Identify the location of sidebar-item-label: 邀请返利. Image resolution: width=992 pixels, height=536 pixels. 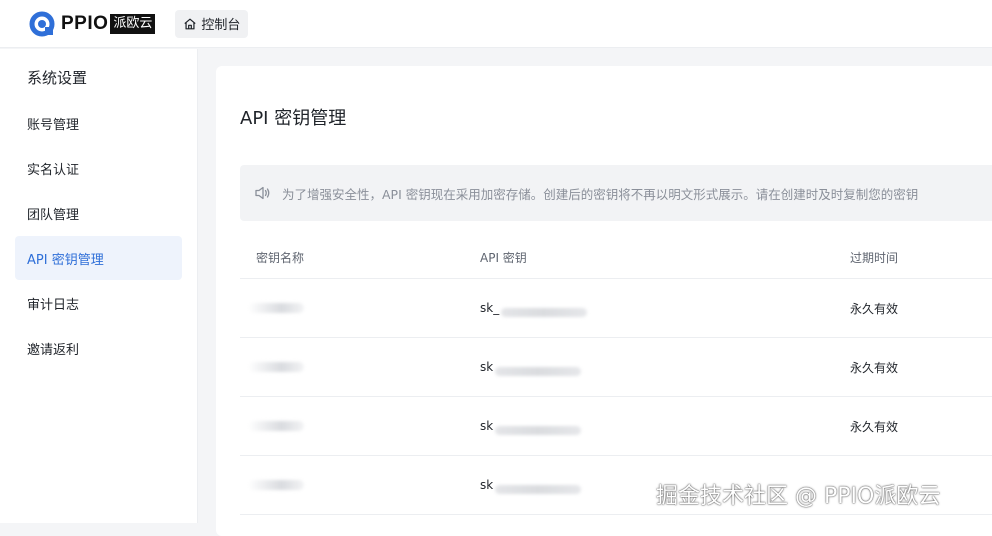
(53, 350).